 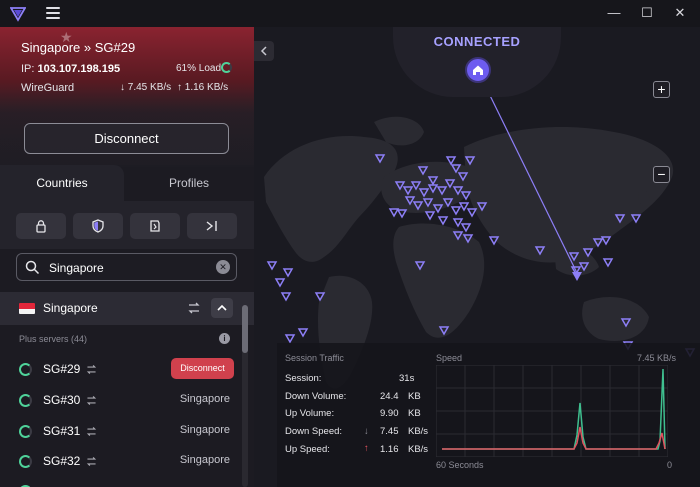 I want to click on reconnect-icon, so click(x=194, y=308).